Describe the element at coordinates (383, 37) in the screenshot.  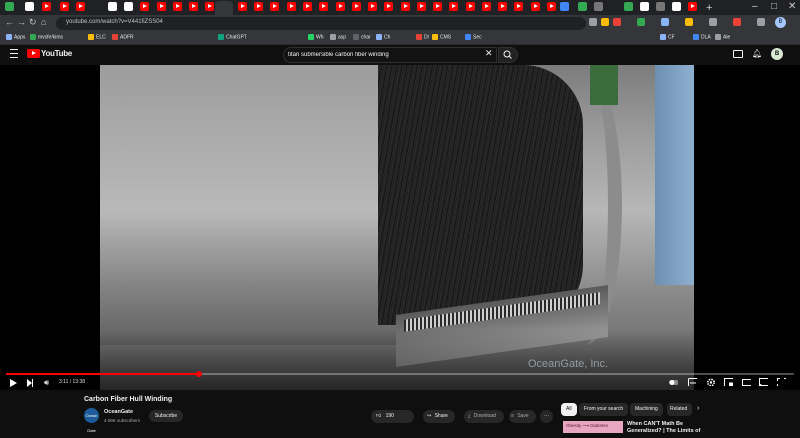
I see `bookmark-item: Ch` at that location.